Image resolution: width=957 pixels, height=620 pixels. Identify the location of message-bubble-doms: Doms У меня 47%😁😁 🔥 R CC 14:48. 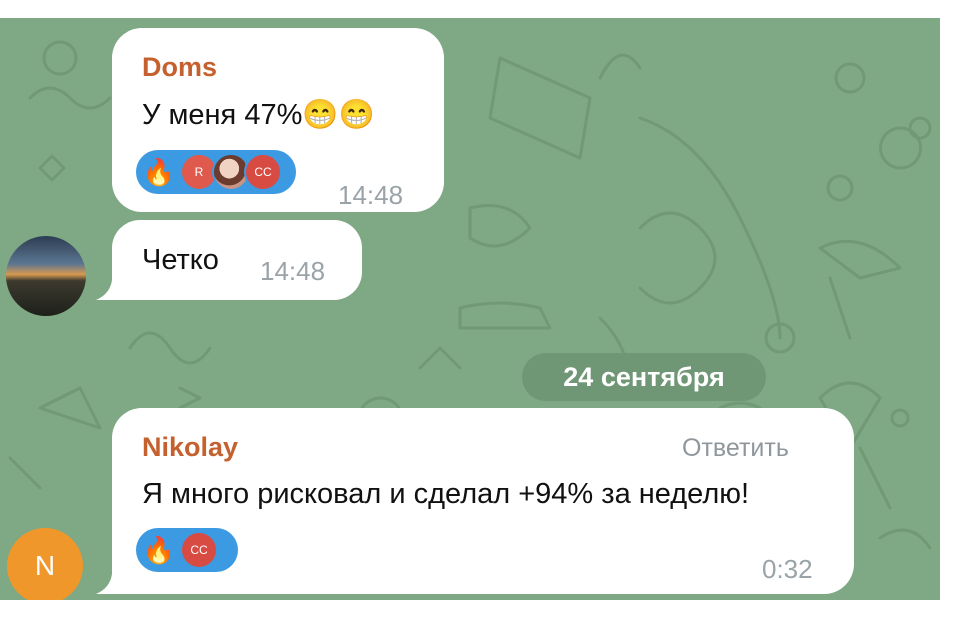
(278, 120).